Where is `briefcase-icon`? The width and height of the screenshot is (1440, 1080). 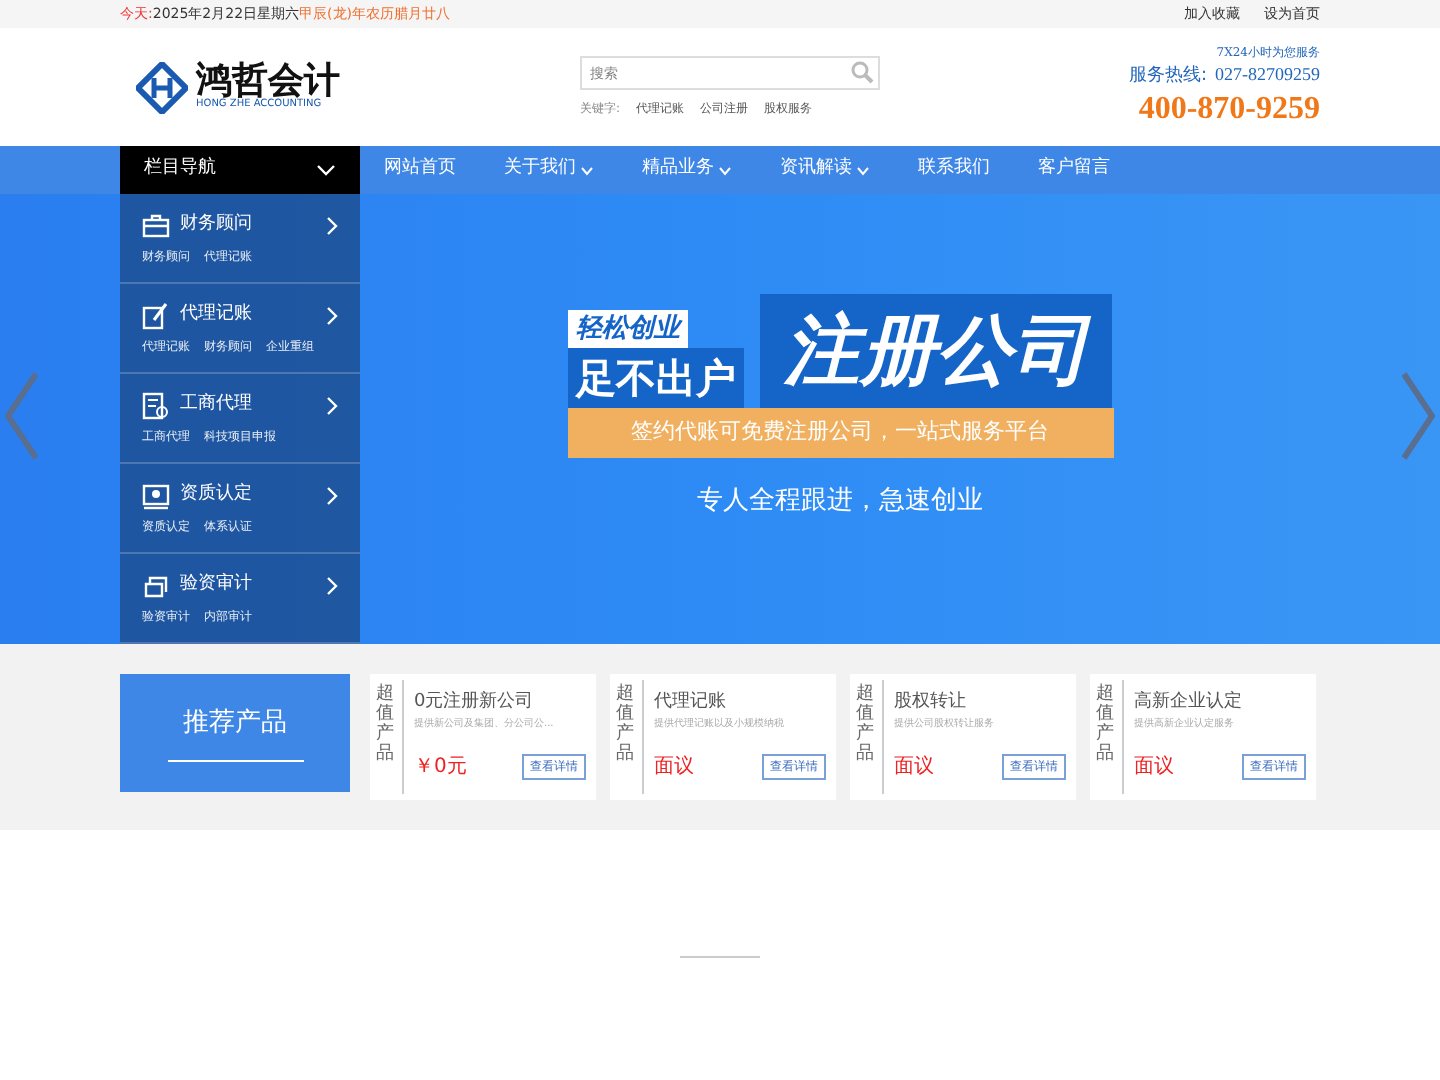
briefcase-icon is located at coordinates (156, 225).